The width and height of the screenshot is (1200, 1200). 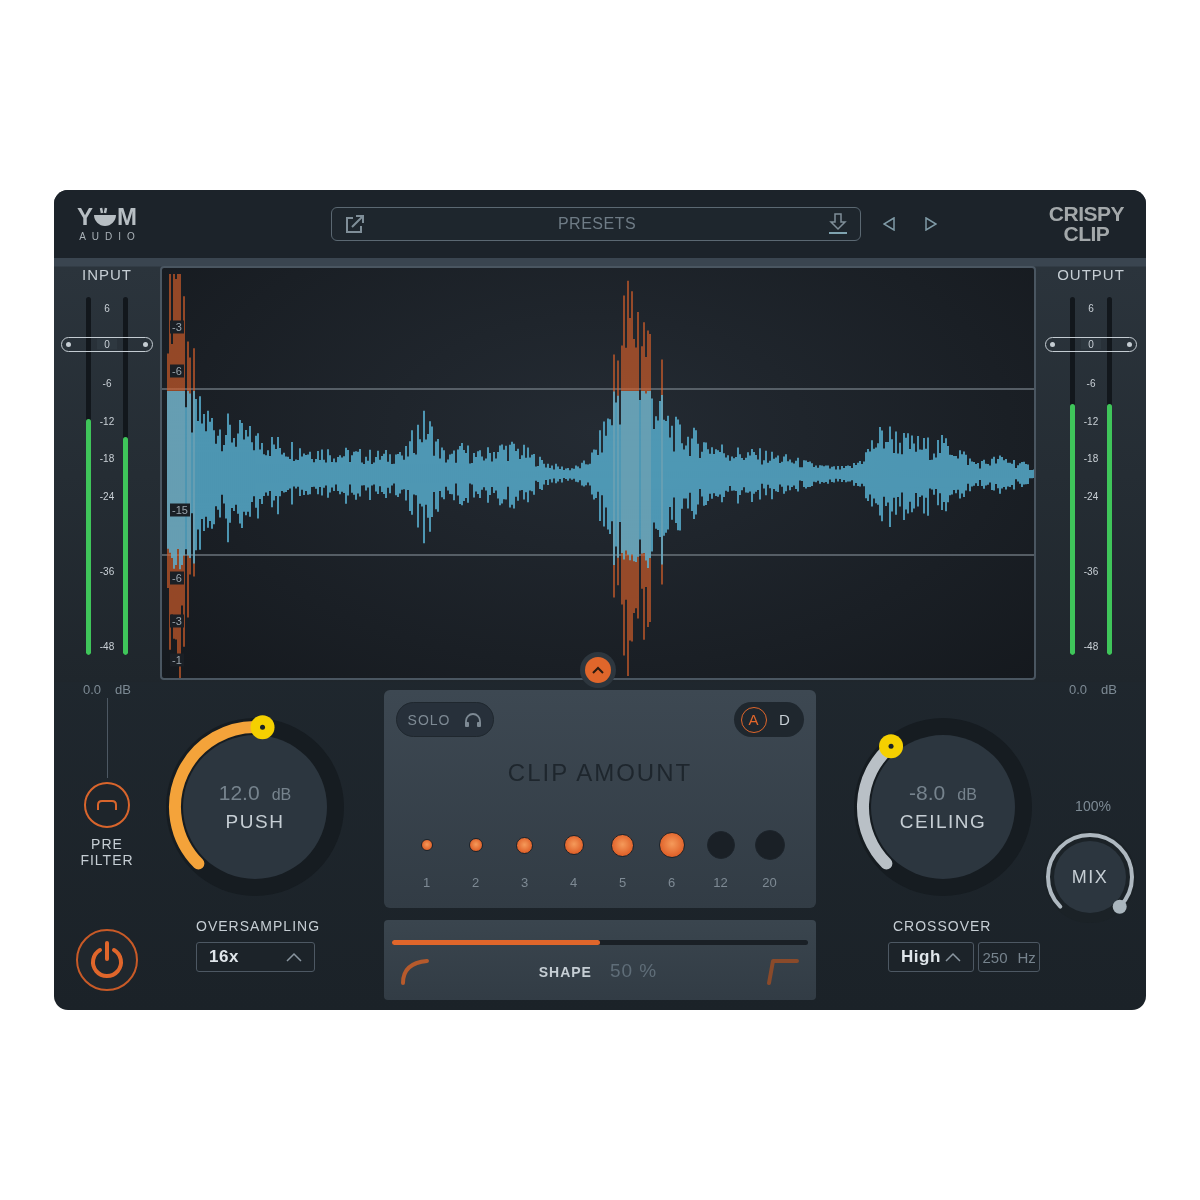 I want to click on knob-value: 12.0, so click(x=239, y=793).